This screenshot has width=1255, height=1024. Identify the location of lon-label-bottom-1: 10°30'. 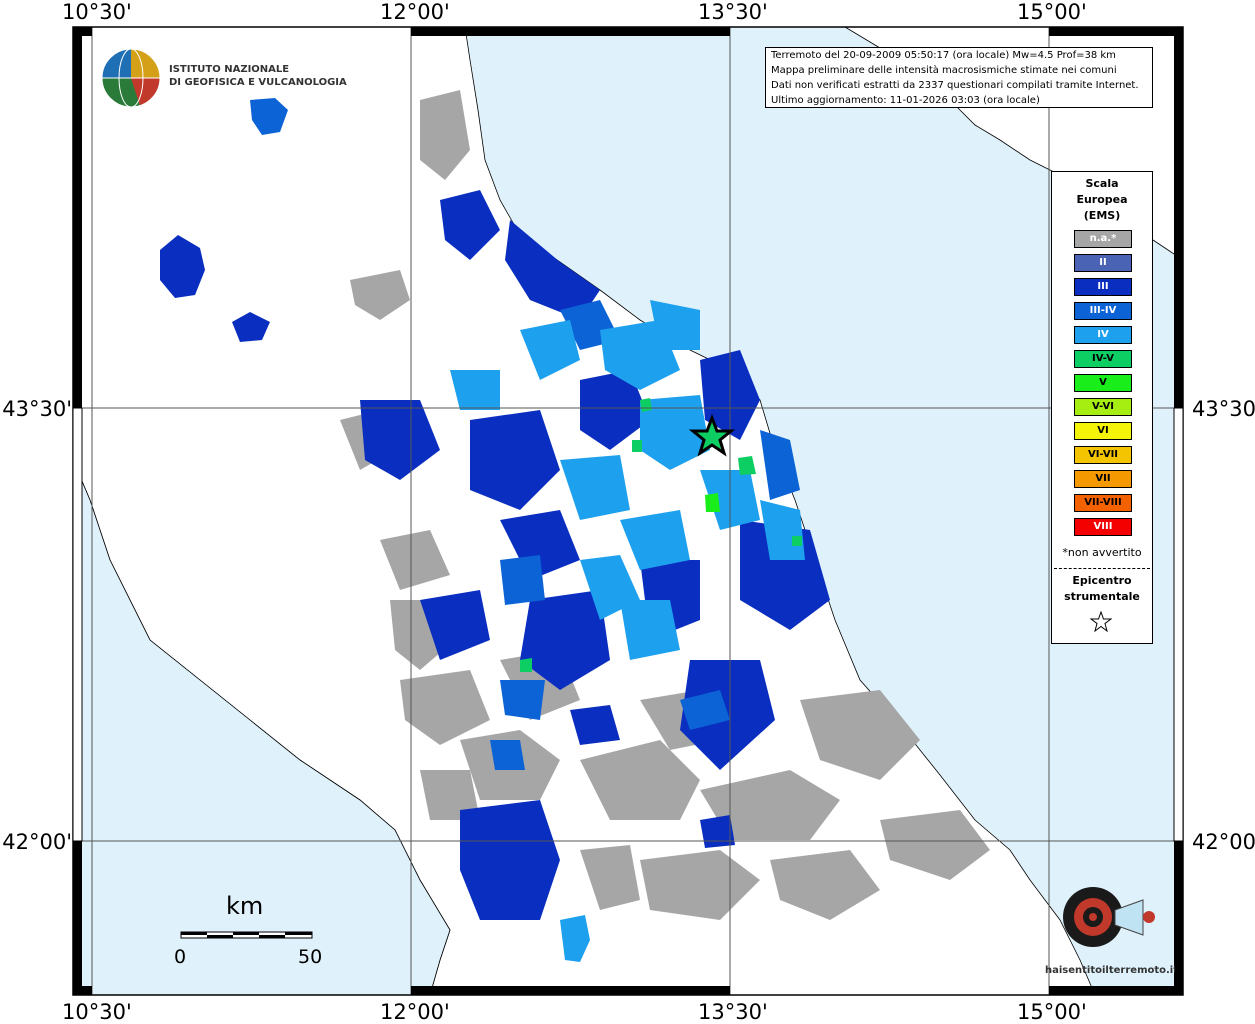
(97, 1012).